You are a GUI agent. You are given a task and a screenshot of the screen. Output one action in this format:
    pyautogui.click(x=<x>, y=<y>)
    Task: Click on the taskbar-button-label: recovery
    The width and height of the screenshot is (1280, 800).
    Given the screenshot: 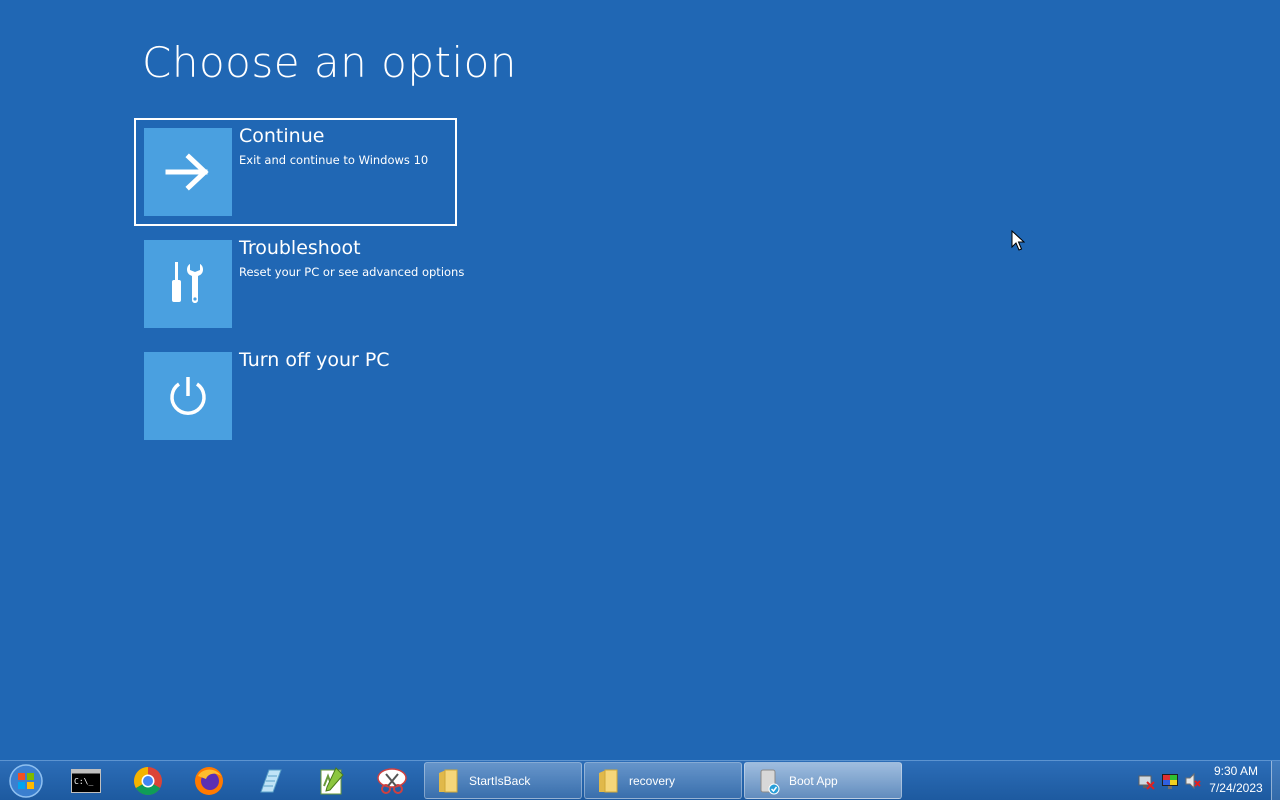 What is the action you would take?
    pyautogui.click(x=652, y=781)
    